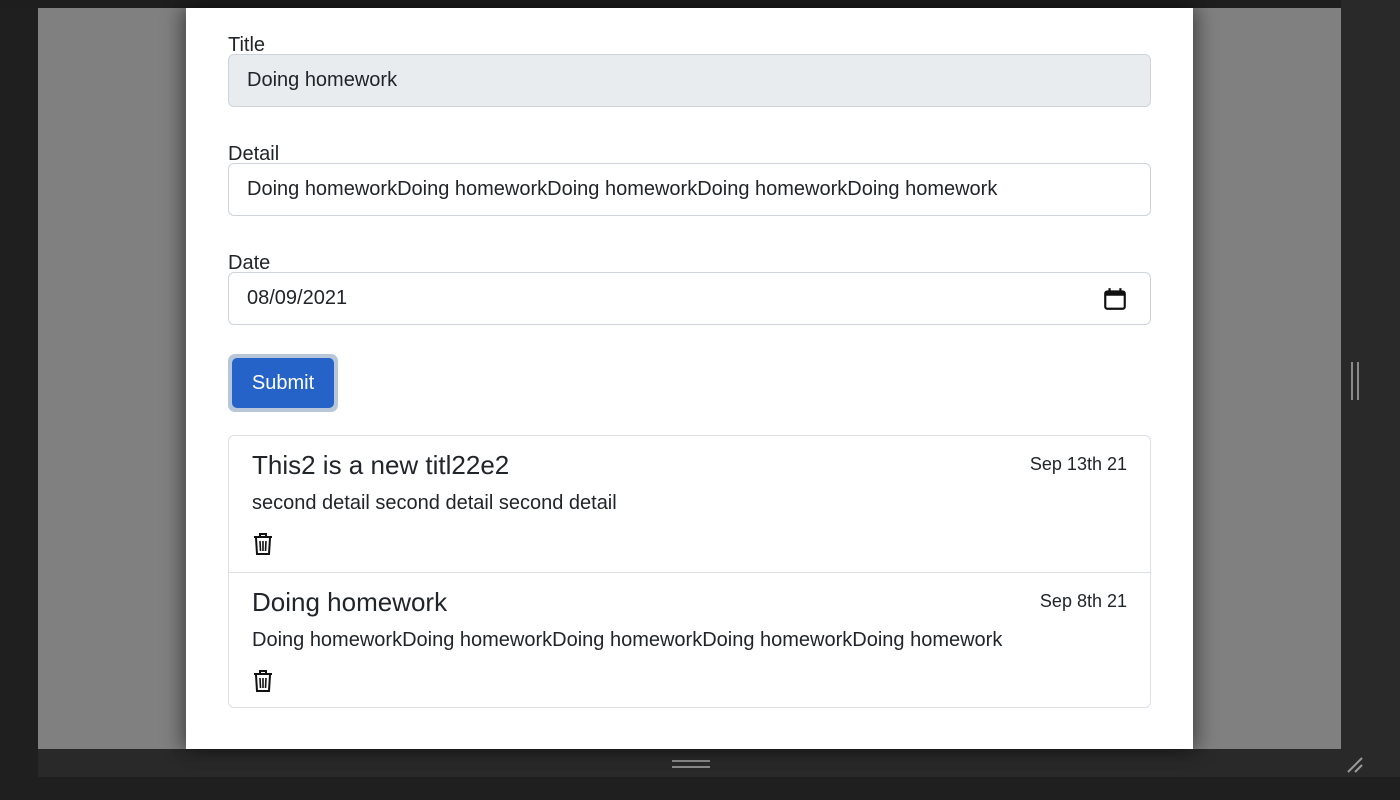 This screenshot has height=800, width=1400. Describe the element at coordinates (19, 400) in the screenshot. I see `devtools-left-bar` at that location.